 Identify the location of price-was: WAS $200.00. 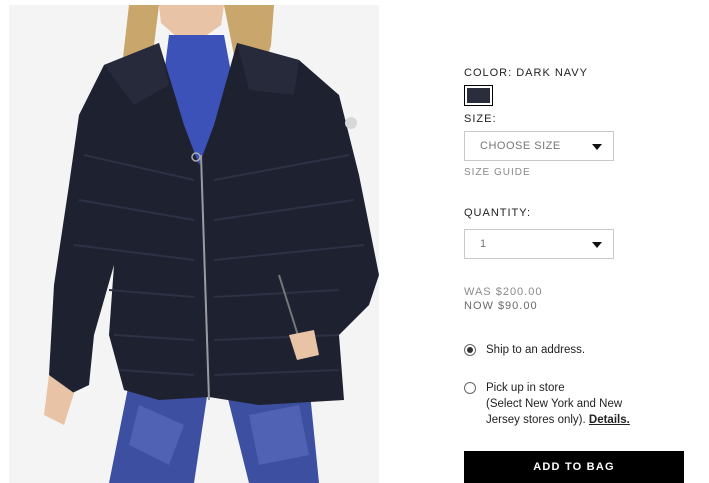
(503, 292).